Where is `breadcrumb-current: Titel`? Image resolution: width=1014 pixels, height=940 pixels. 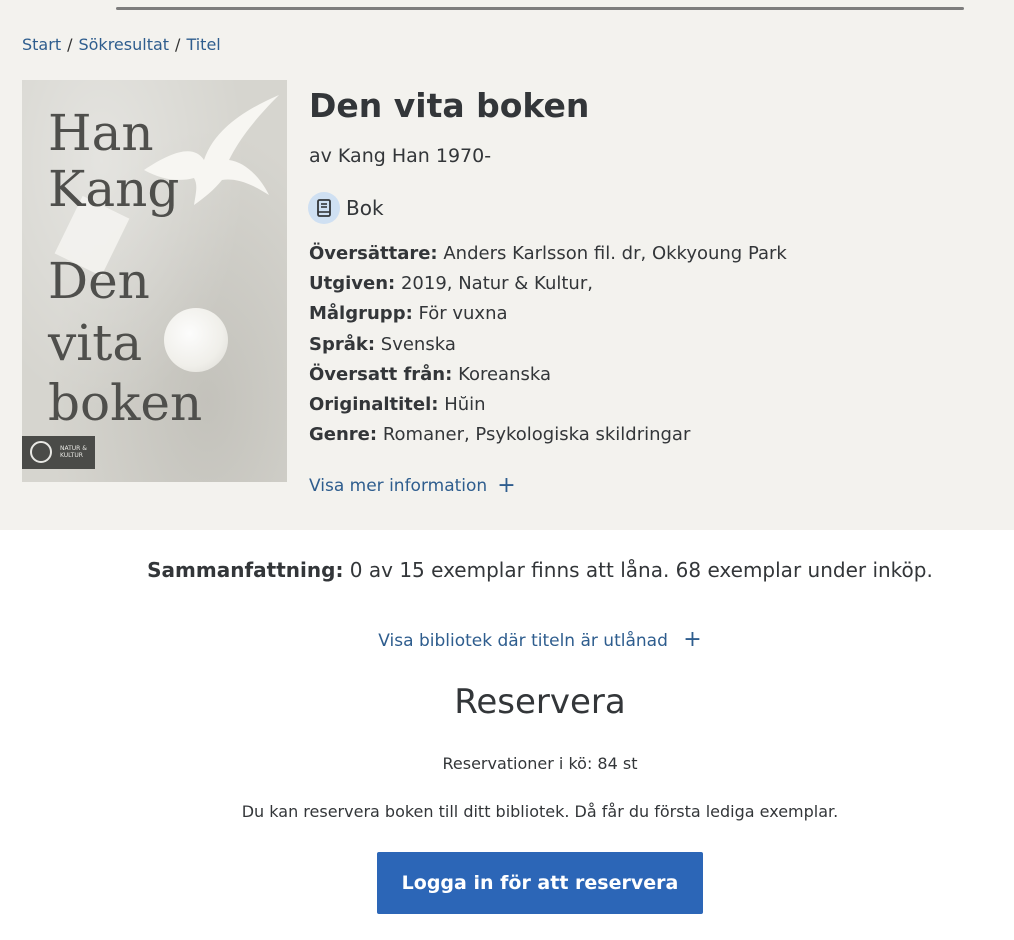 breadcrumb-current: Titel is located at coordinates (203, 44).